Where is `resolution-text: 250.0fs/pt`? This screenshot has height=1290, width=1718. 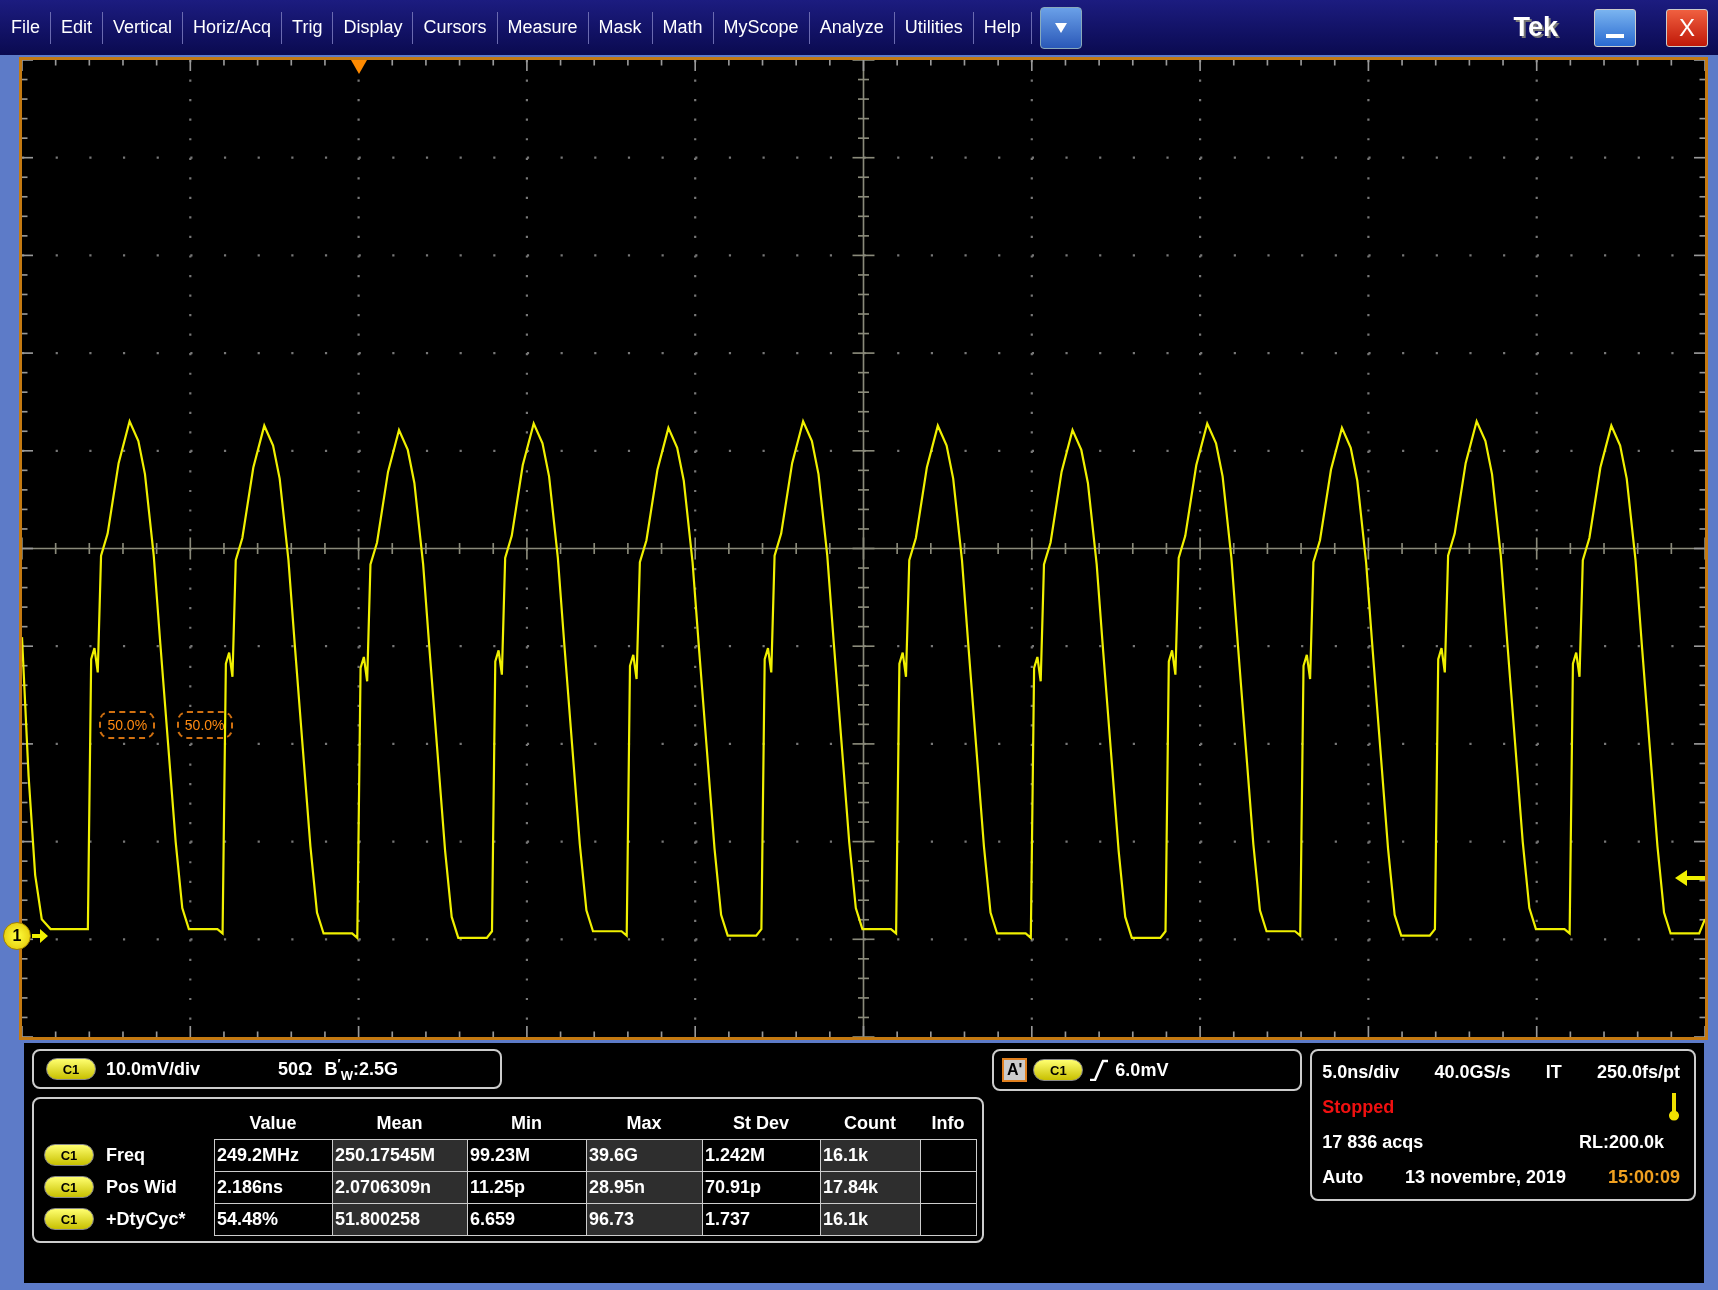
resolution-text: 250.0fs/pt is located at coordinates (1638, 1072).